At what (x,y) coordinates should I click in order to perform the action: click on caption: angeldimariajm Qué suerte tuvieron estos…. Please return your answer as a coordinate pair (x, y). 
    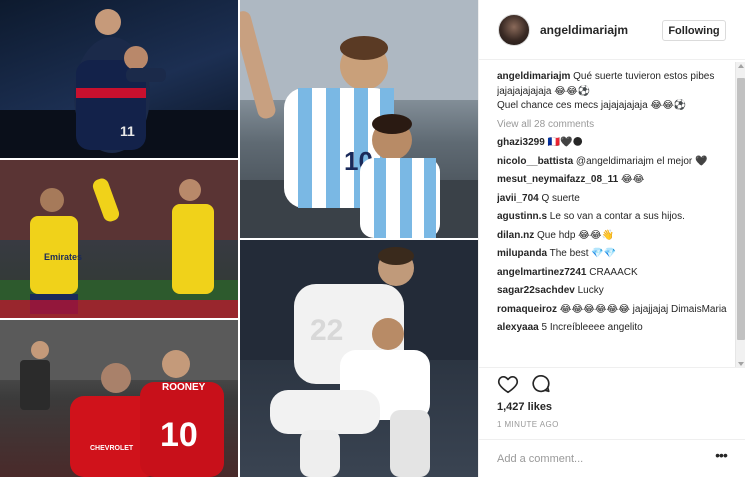
    Looking at the image, I should click on (613, 92).